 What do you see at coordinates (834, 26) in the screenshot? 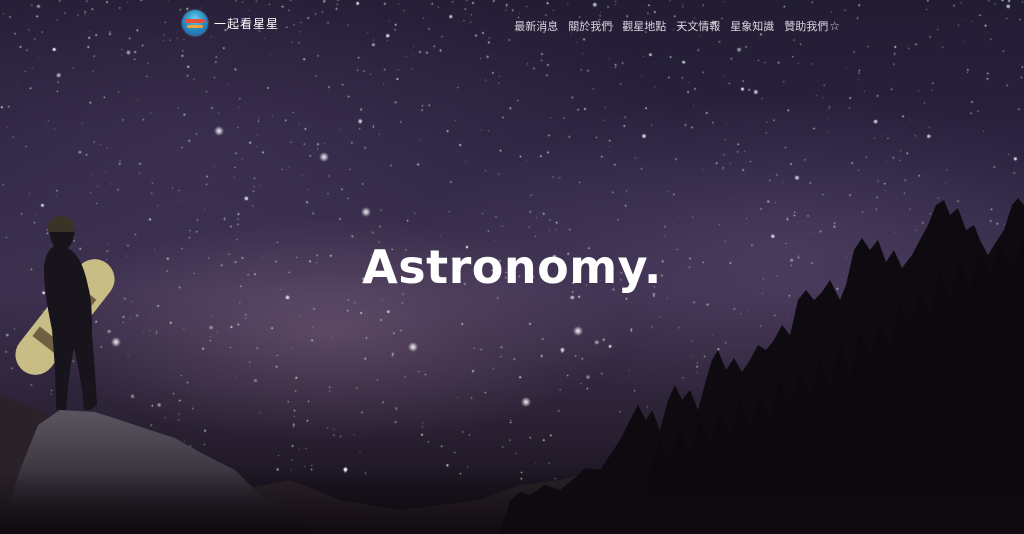
I see `star-outline-icon: ☆` at bounding box center [834, 26].